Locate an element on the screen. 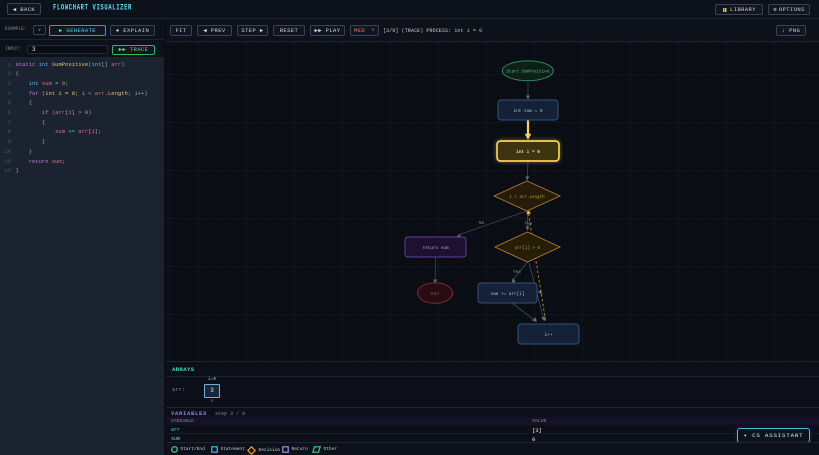 This screenshot has width=819, height=455. svg-text: End is located at coordinates (435, 294).